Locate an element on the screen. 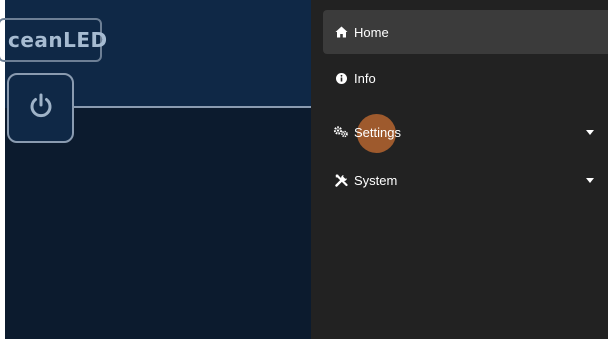 This screenshot has height=339, width=608. menu-item-info: Info is located at coordinates (465, 78).